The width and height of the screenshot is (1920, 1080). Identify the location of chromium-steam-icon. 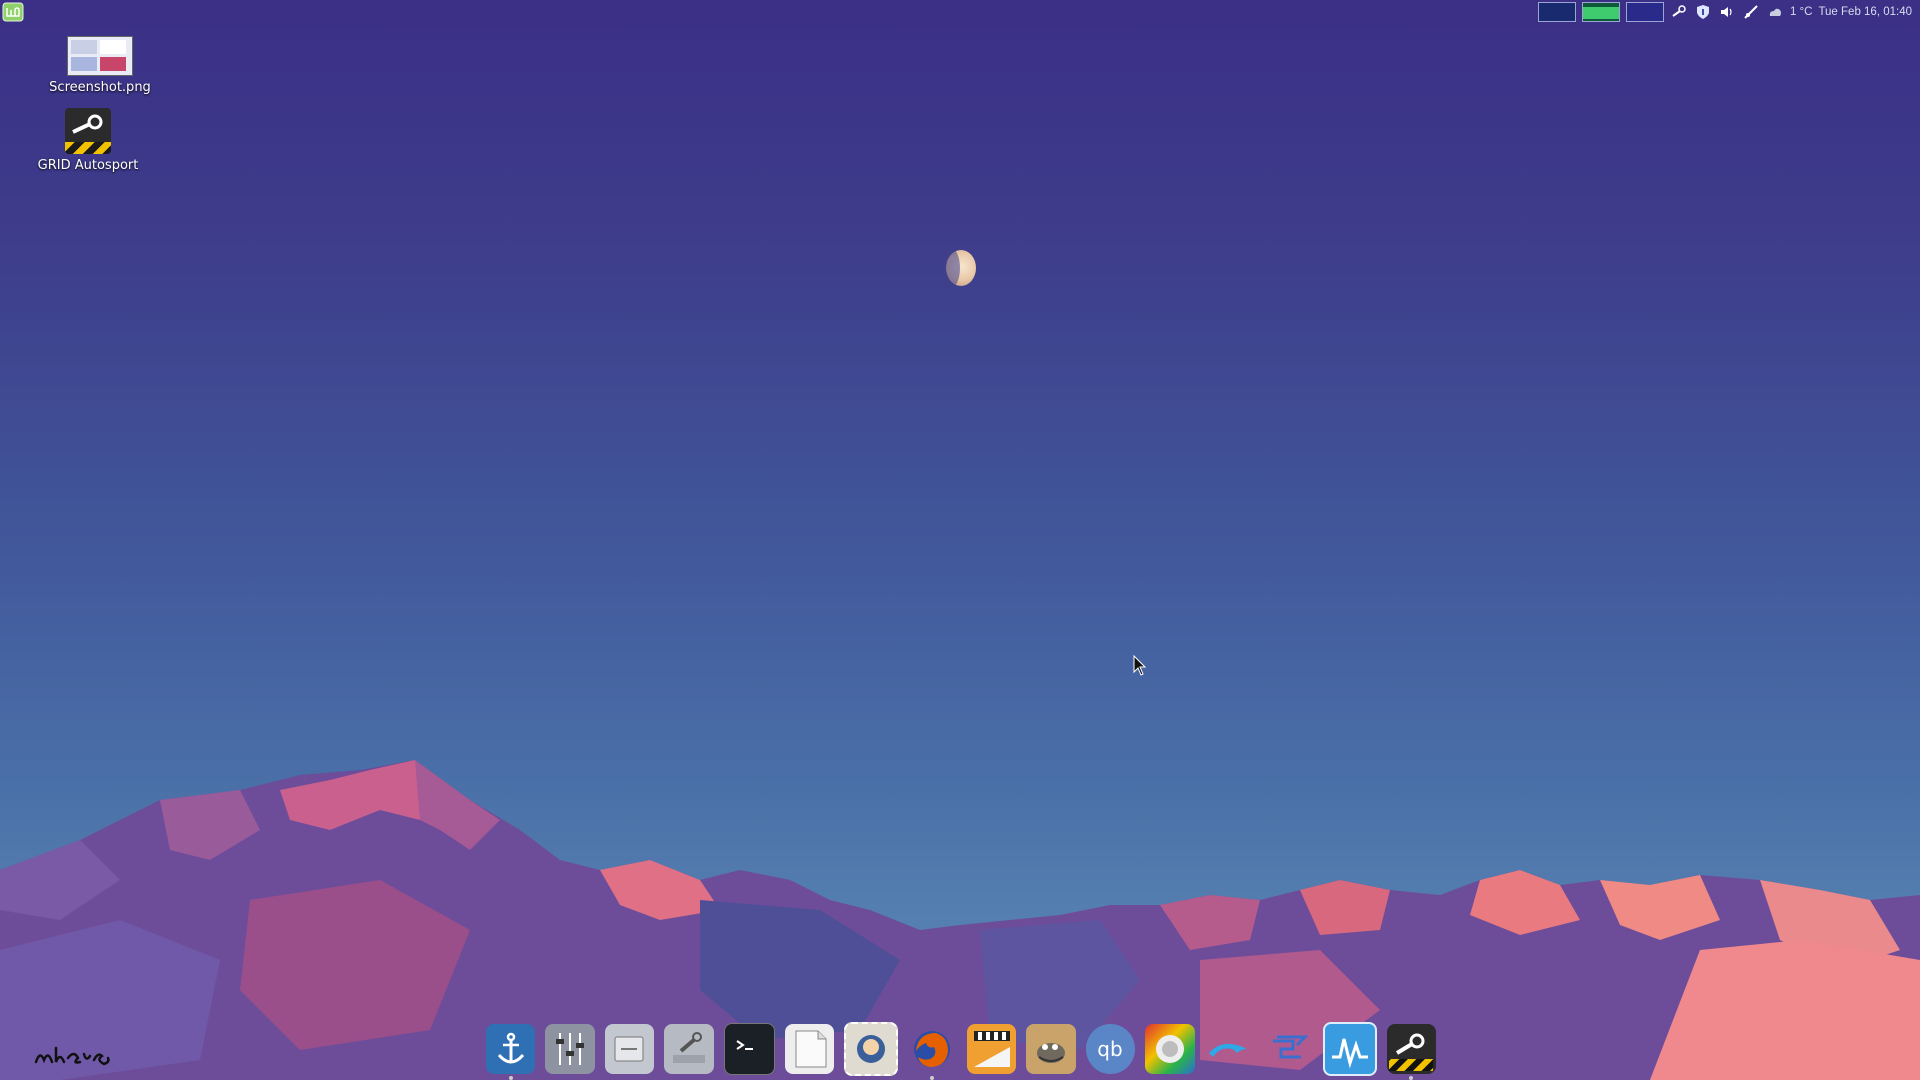
(1169, 1049).